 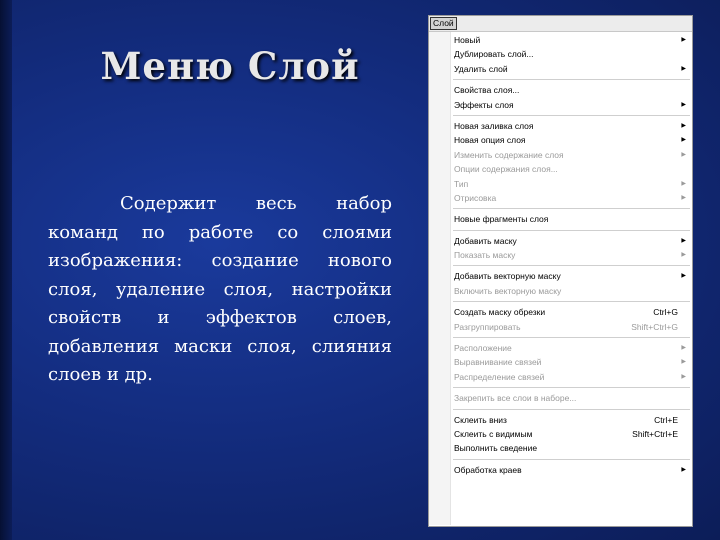 What do you see at coordinates (507, 276) in the screenshot?
I see `menu-item-label: Добавить векторную маску` at bounding box center [507, 276].